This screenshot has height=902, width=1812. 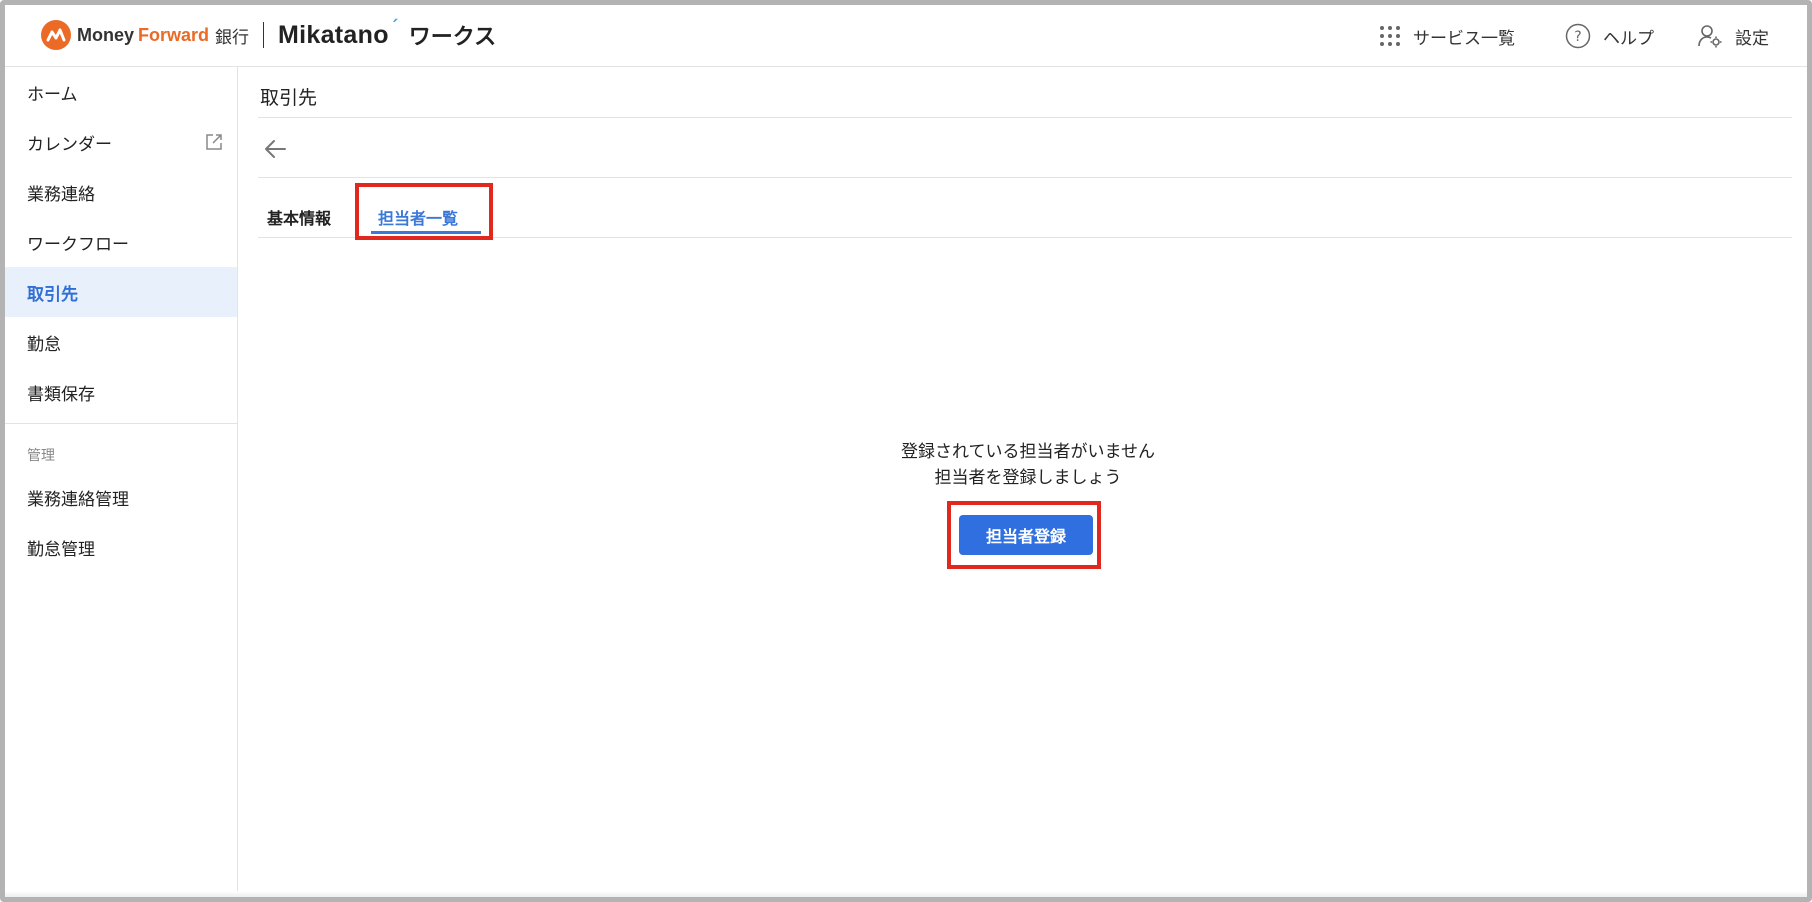 What do you see at coordinates (61, 394) in the screenshot?
I see `sidebar-item-label: 書類保存` at bounding box center [61, 394].